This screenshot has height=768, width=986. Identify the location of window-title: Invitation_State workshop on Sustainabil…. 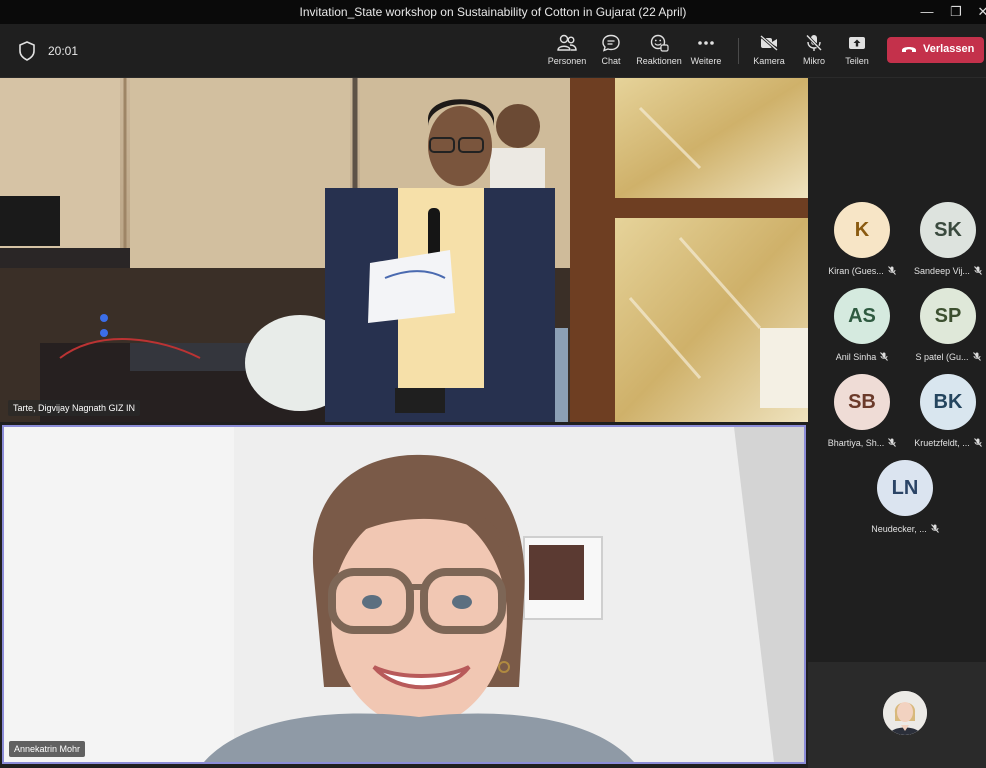
(493, 12).